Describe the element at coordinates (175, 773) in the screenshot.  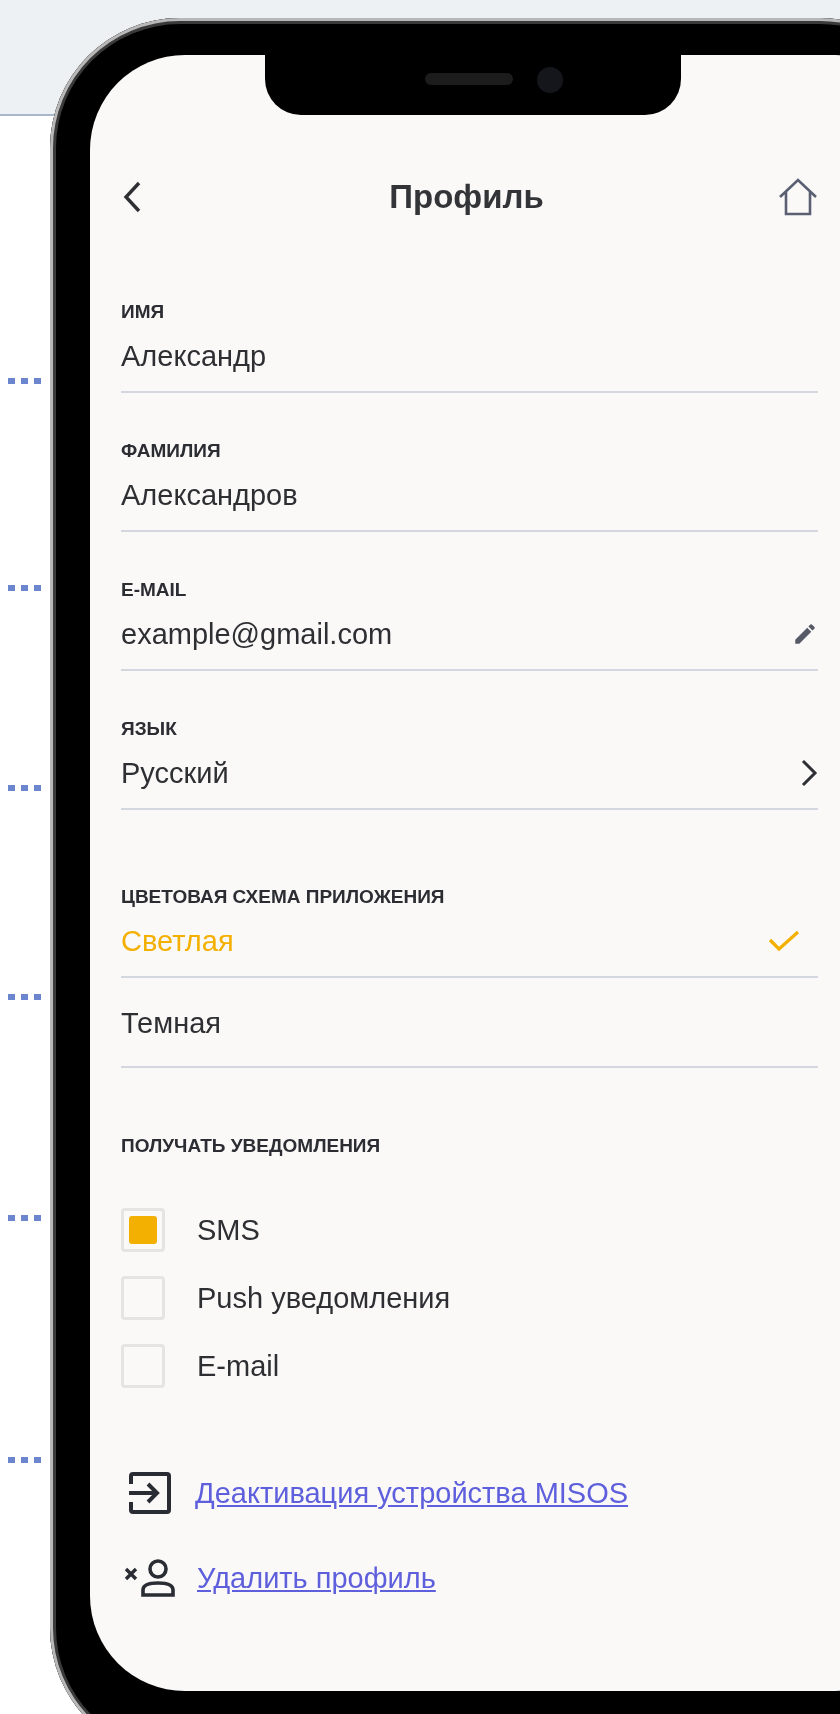
I see `field-value: Русский` at that location.